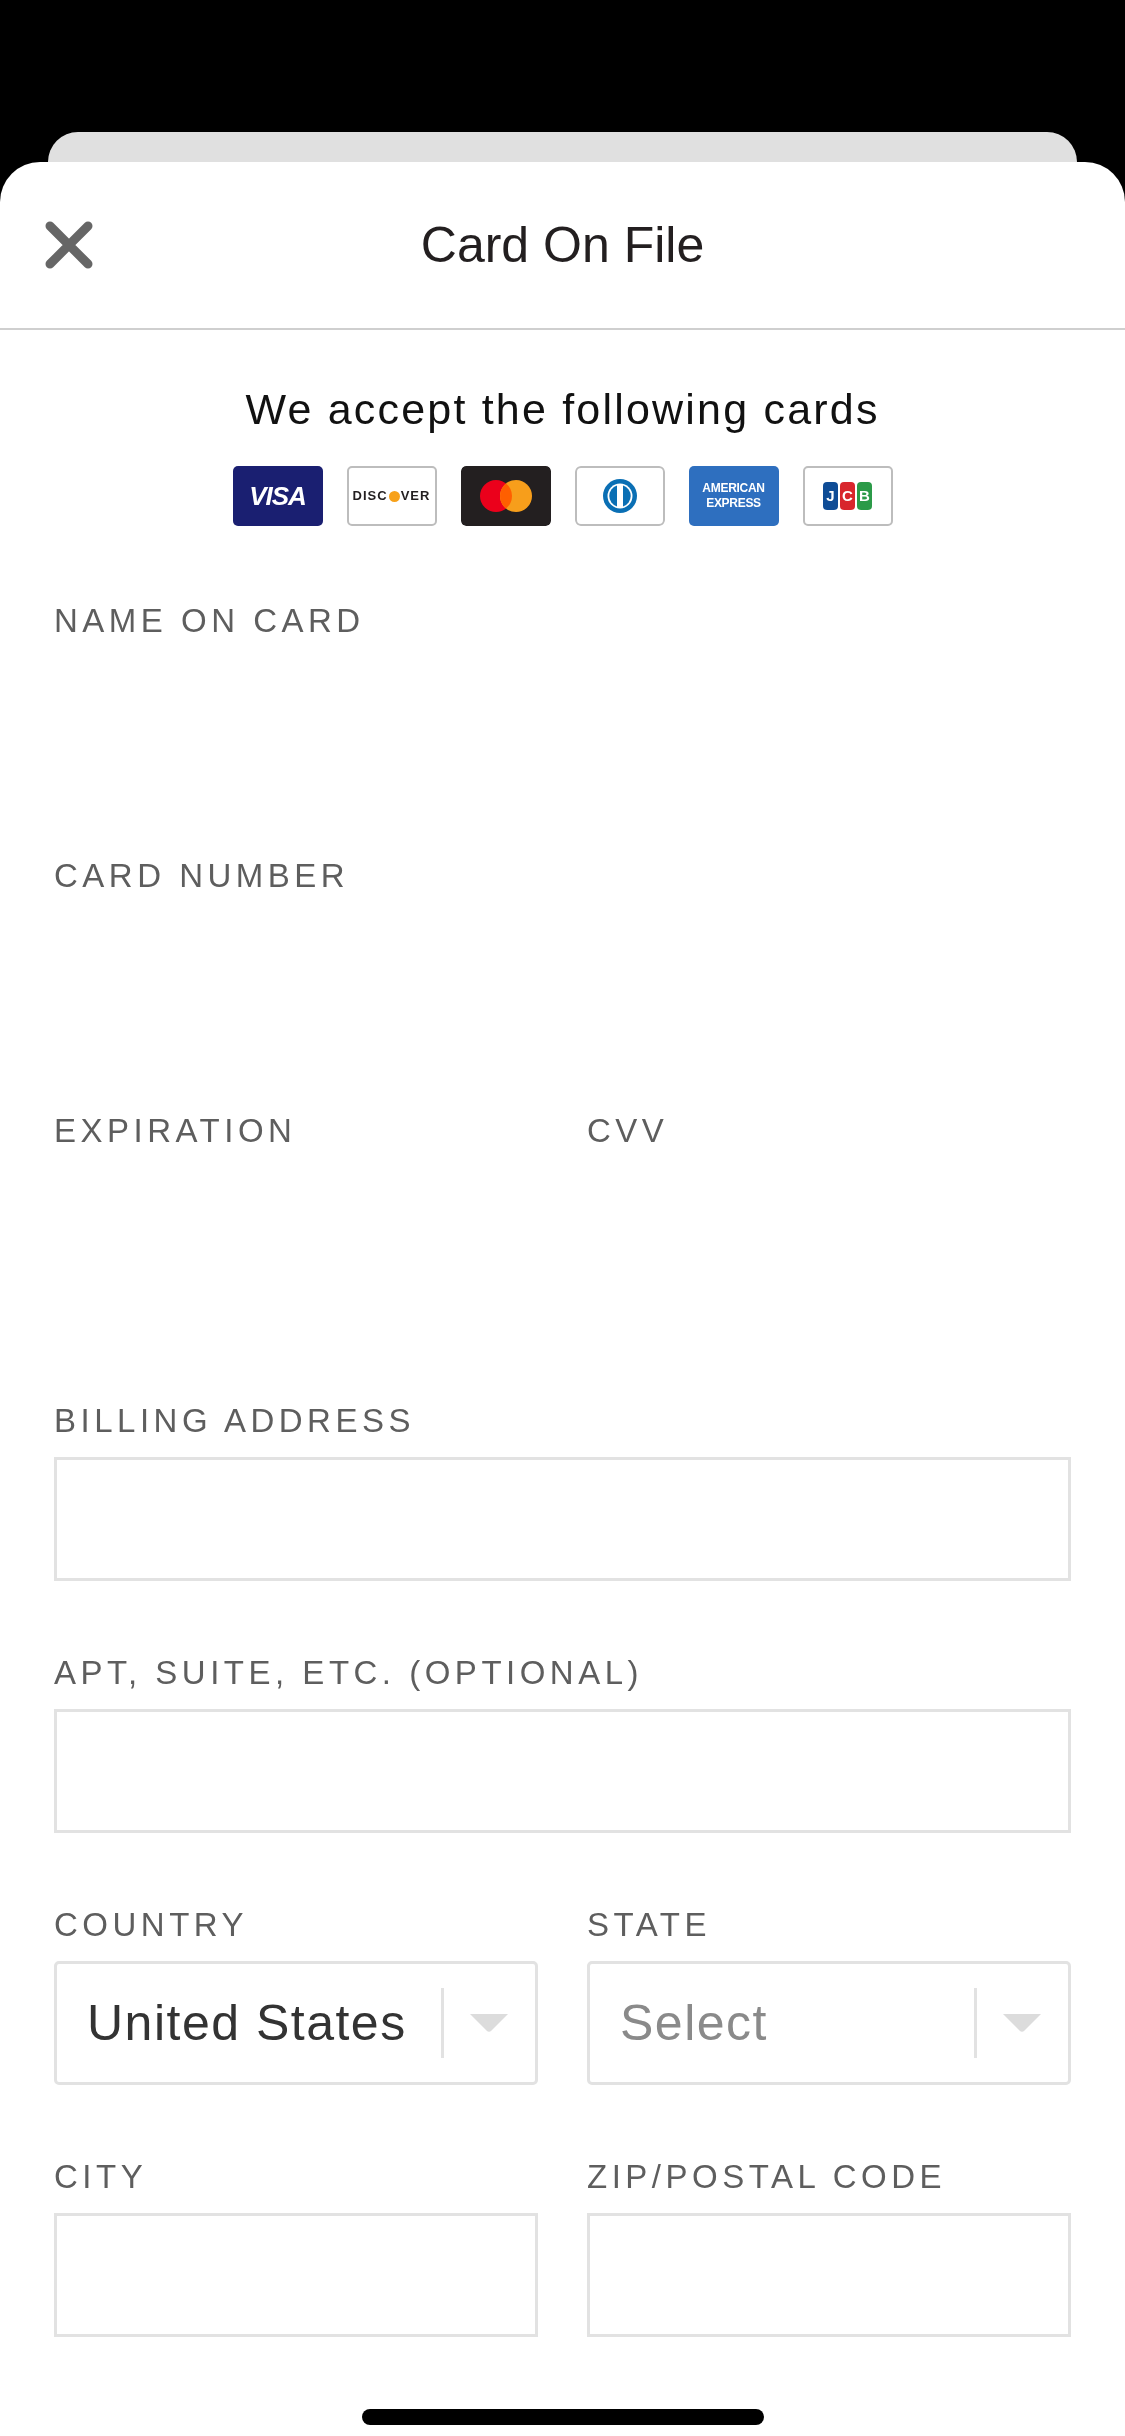 The width and height of the screenshot is (1125, 2436). What do you see at coordinates (101, 2177) in the screenshot?
I see `field-label: CITY` at bounding box center [101, 2177].